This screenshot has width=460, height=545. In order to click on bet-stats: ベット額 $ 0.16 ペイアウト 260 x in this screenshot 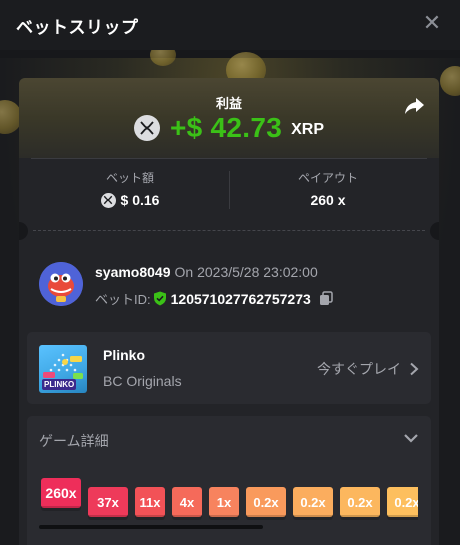, I will do `click(229, 186)`.